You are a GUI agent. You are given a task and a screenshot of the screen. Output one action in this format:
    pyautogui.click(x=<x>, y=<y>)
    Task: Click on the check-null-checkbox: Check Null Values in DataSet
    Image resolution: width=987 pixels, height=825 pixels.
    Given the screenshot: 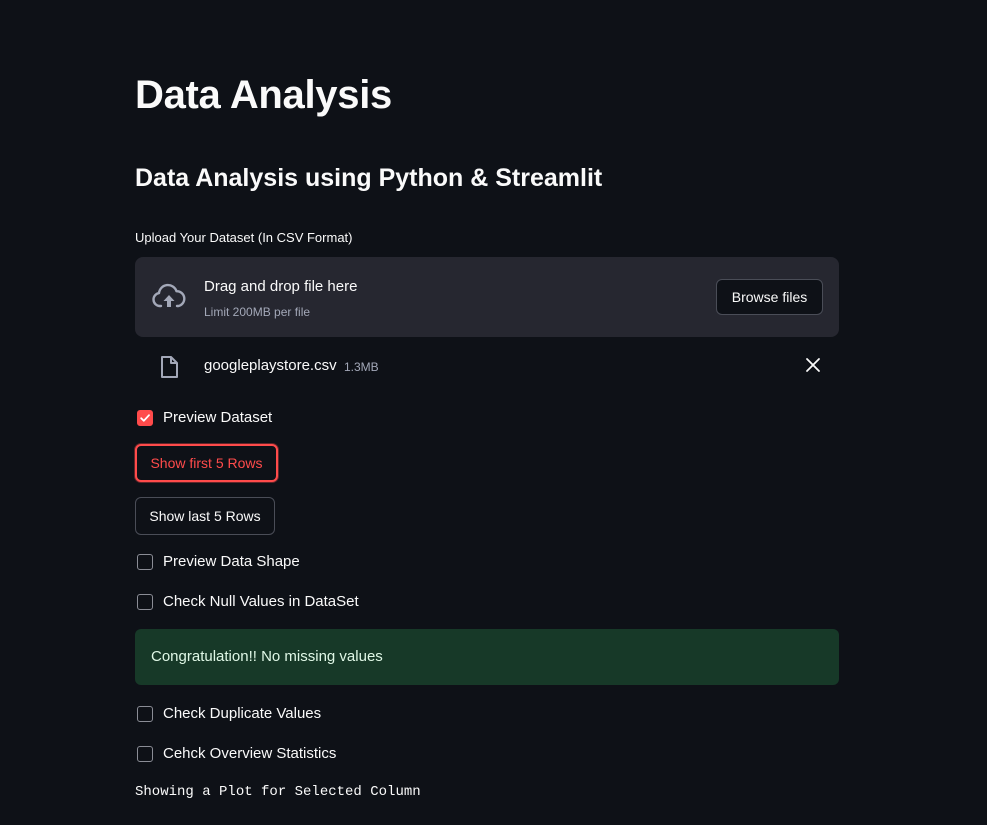 What is the action you would take?
    pyautogui.click(x=247, y=602)
    